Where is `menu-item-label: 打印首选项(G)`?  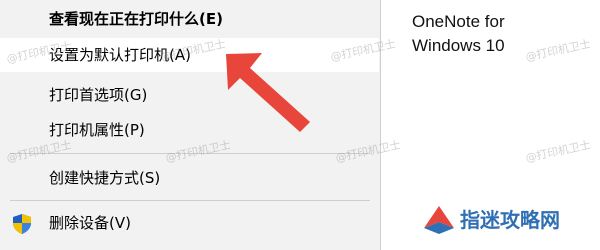
menu-item-label: 打印首选项(G) is located at coordinates (98, 95).